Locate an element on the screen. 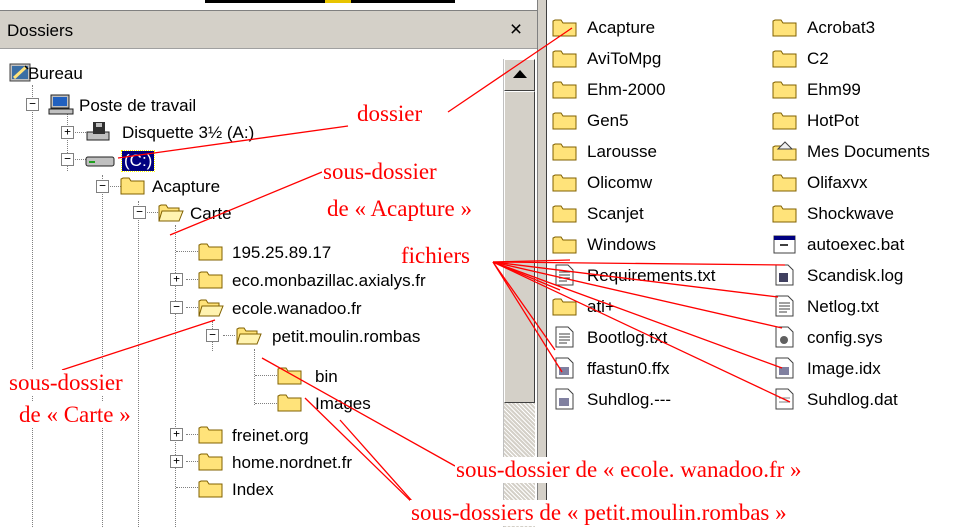 The width and height of the screenshot is (961, 527). annotation-de-carte: de « Carte » is located at coordinates (75, 415).